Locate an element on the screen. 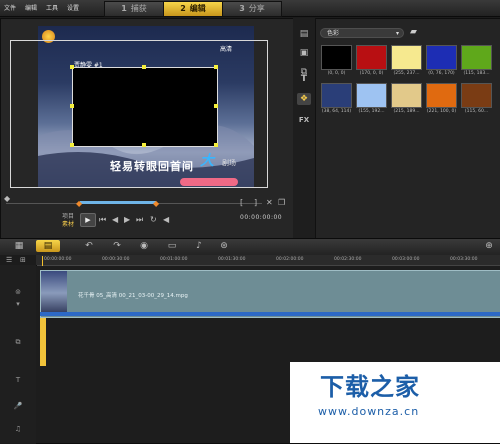 Image resolution: width=500 pixels, height=444 pixels. brand-sub: 剧场 is located at coordinates (229, 163).